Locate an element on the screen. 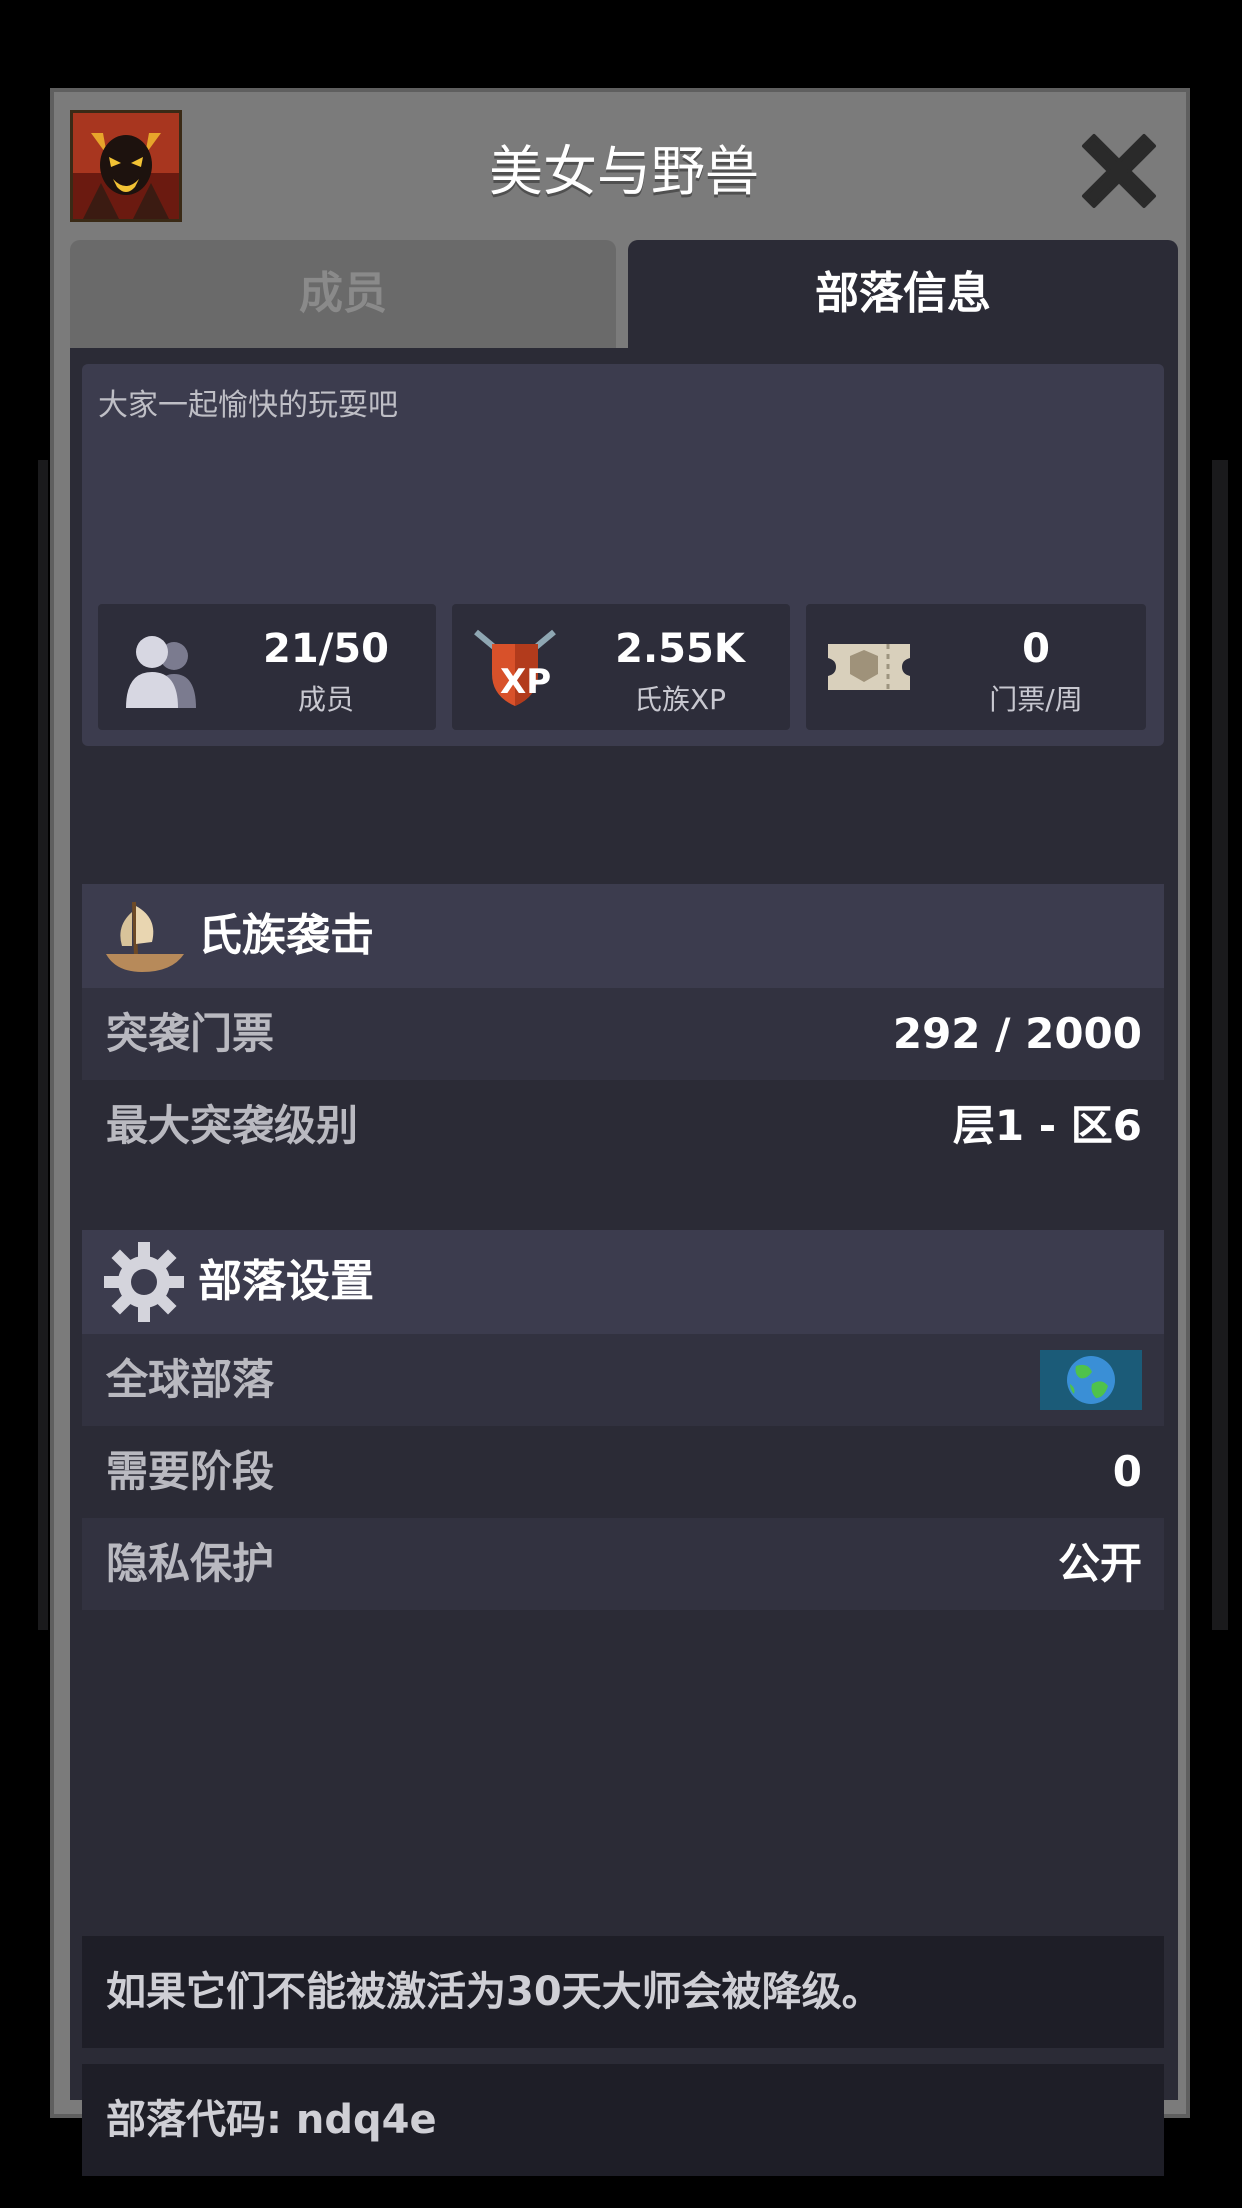 Image resolution: width=1242 pixels, height=2208 pixels. settings-section-title: 部落设置 is located at coordinates (286, 1281).